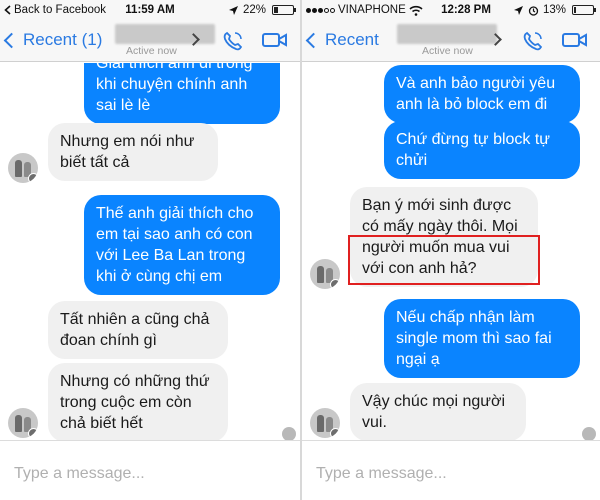 This screenshot has height=500, width=600. I want to click on back-label: Recent, so click(352, 39).